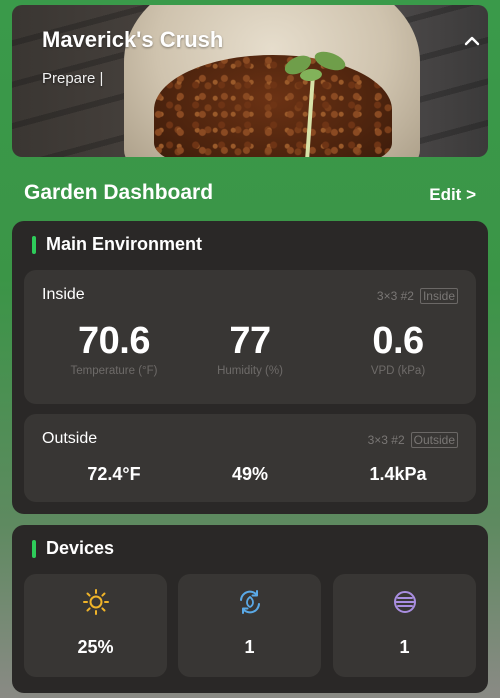 This screenshot has height=698, width=500. What do you see at coordinates (404, 602) in the screenshot?
I see `filter-icon` at bounding box center [404, 602].